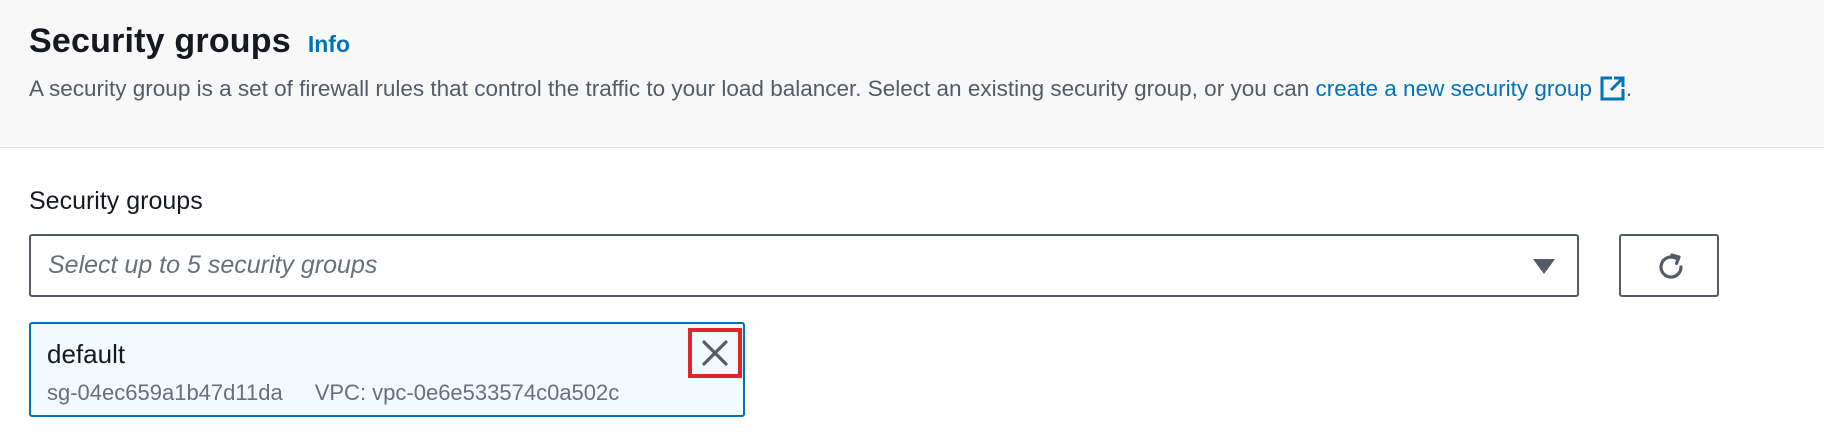  I want to click on description-suffix: ., so click(1629, 88).